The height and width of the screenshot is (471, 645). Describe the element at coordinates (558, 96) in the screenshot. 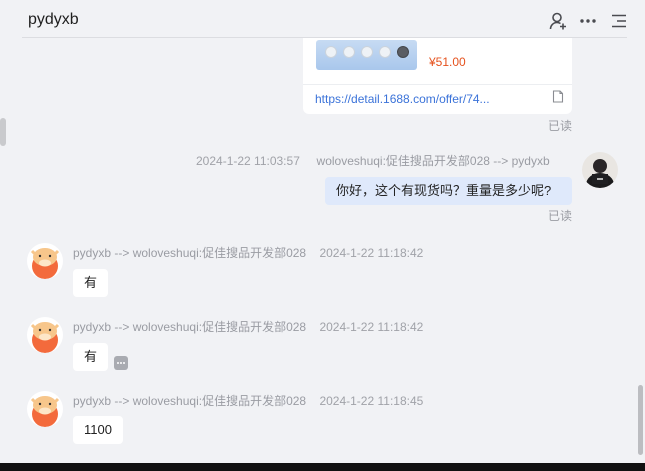

I see `copy-icon` at that location.